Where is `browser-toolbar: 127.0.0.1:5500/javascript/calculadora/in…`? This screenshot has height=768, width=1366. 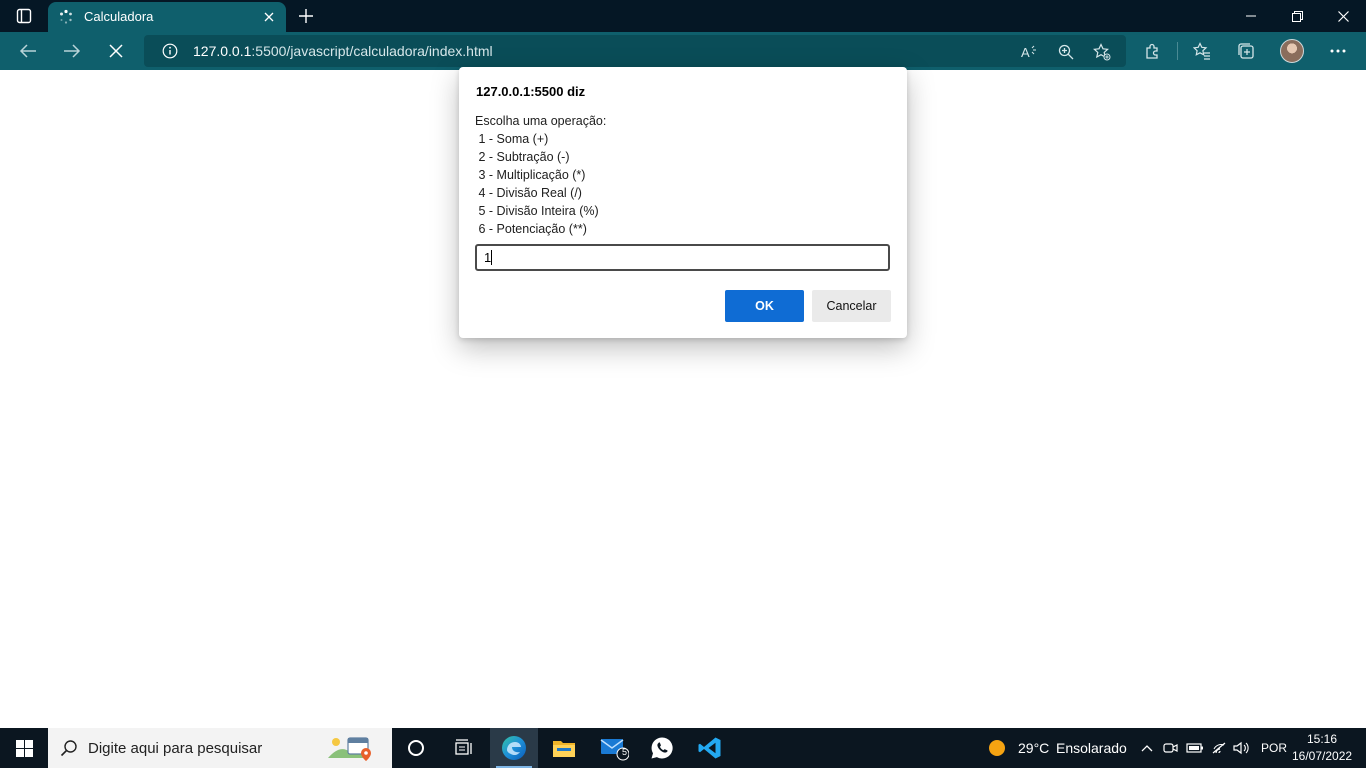 browser-toolbar: 127.0.0.1:5500/javascript/calculadora/in… is located at coordinates (683, 51).